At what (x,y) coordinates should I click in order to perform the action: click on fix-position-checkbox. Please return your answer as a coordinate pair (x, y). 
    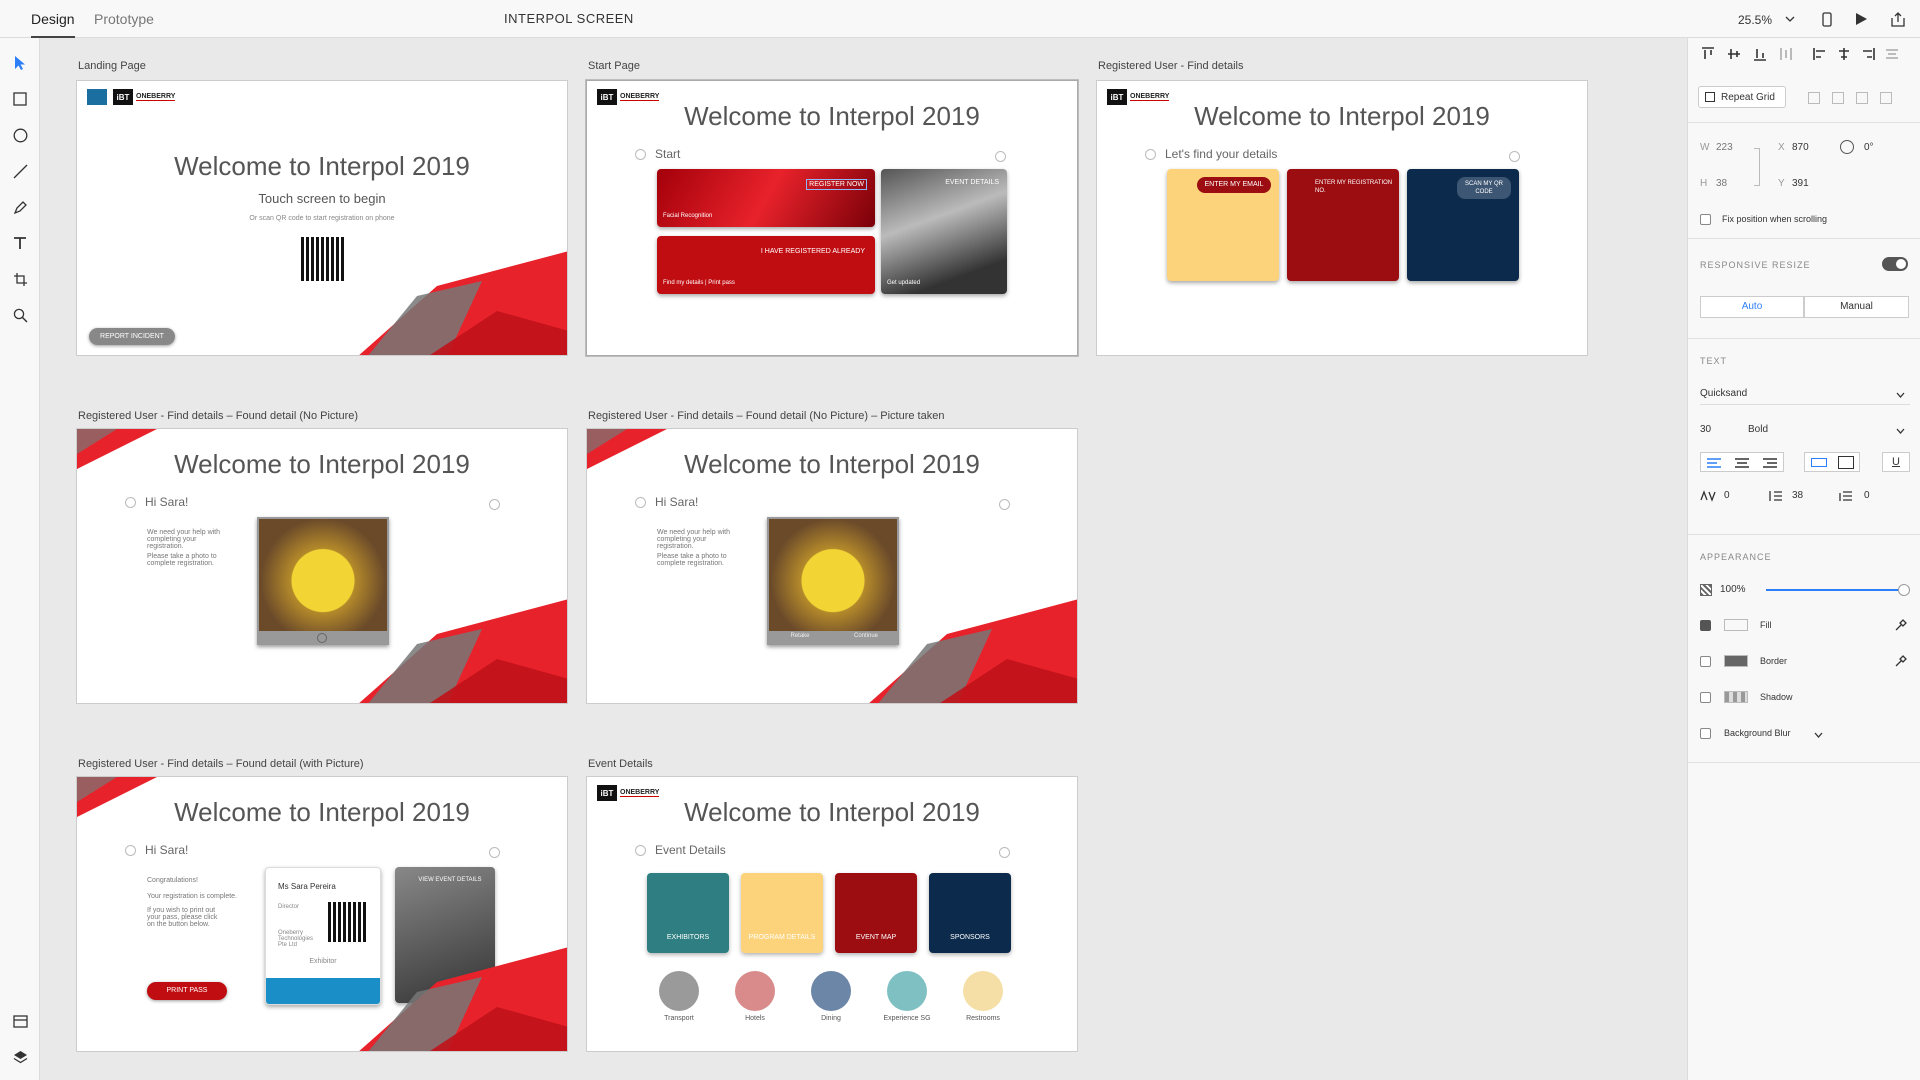
    Looking at the image, I should click on (1705, 219).